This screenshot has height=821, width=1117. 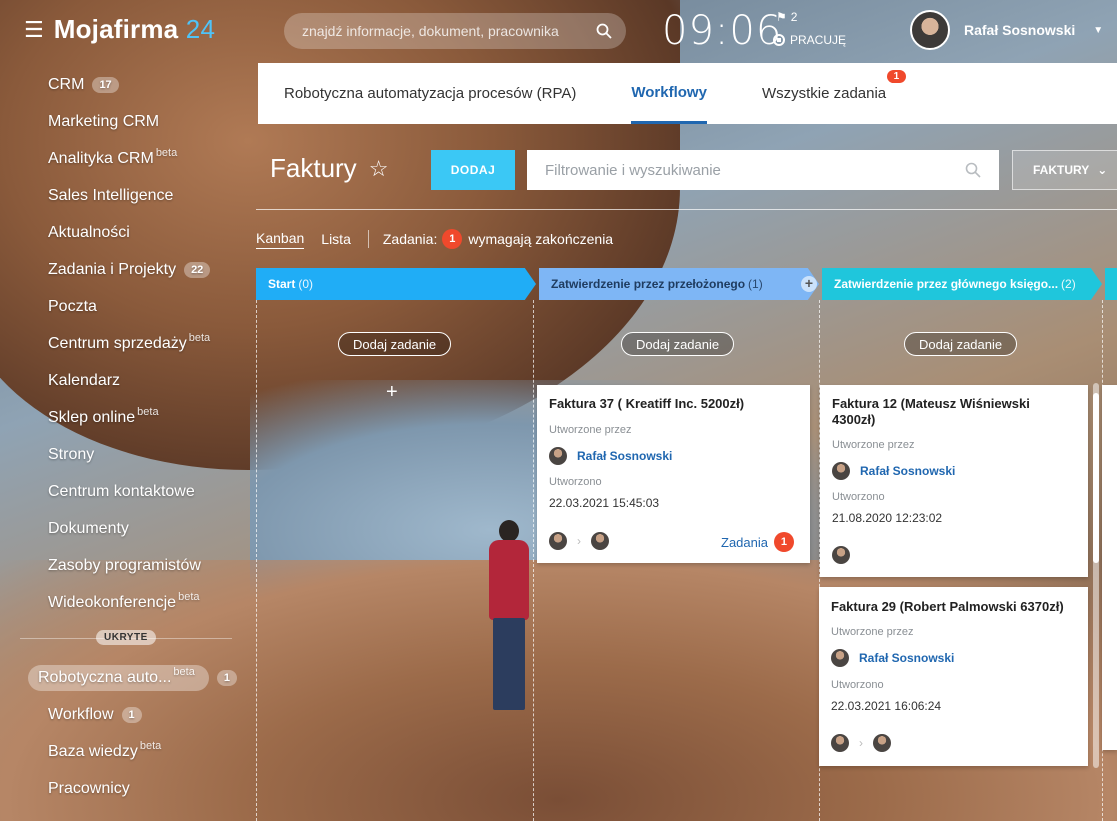 I want to click on user-menu: Rafał Sosnowski ▼, so click(x=1006, y=30).